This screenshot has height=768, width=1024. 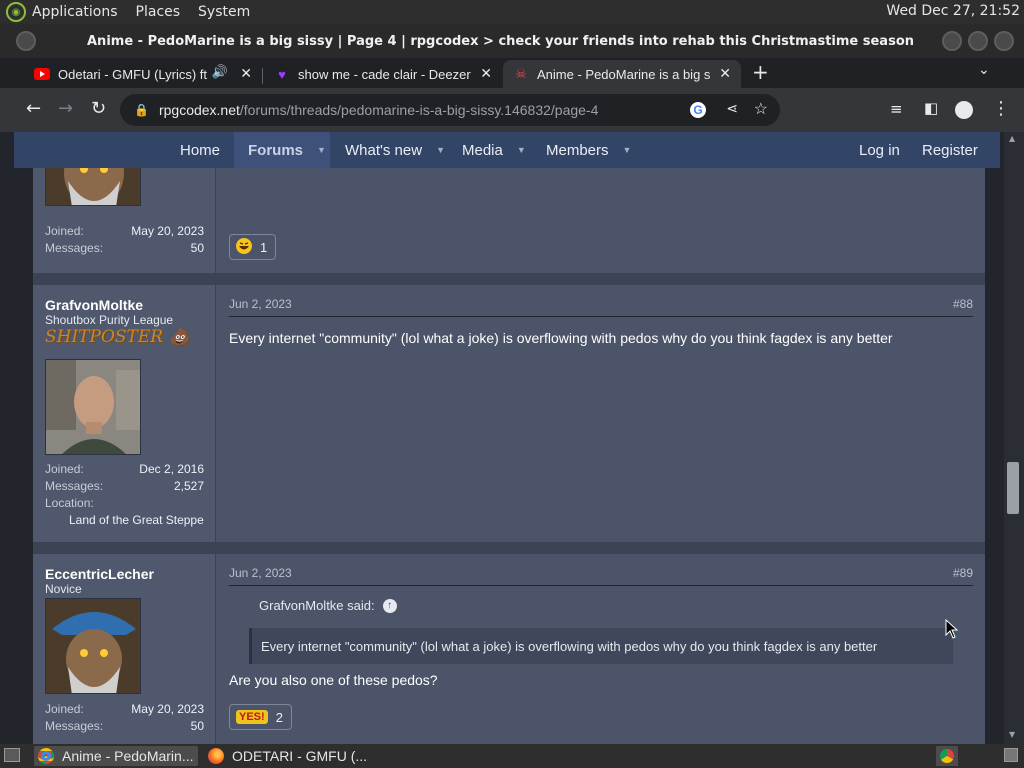 I want to click on tab-rpgcodex: ☠ Anime - PedoMarine is a big s ✕, so click(x=622, y=74).